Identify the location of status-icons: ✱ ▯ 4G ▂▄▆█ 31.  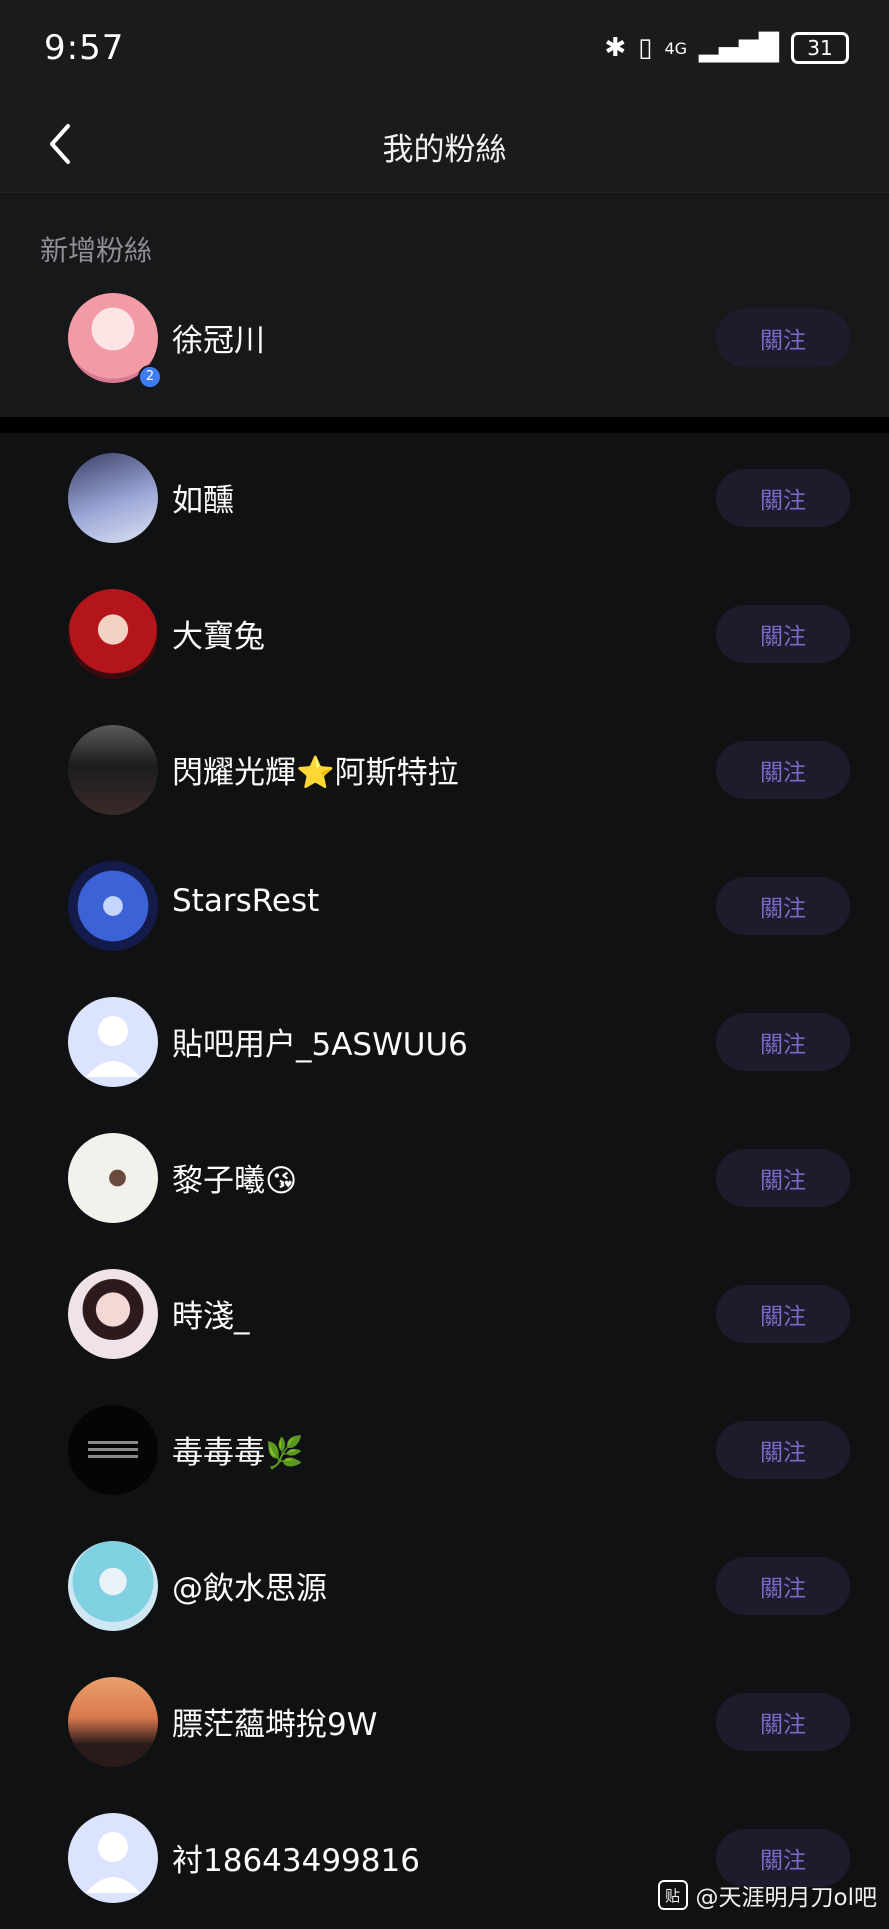
(726, 48).